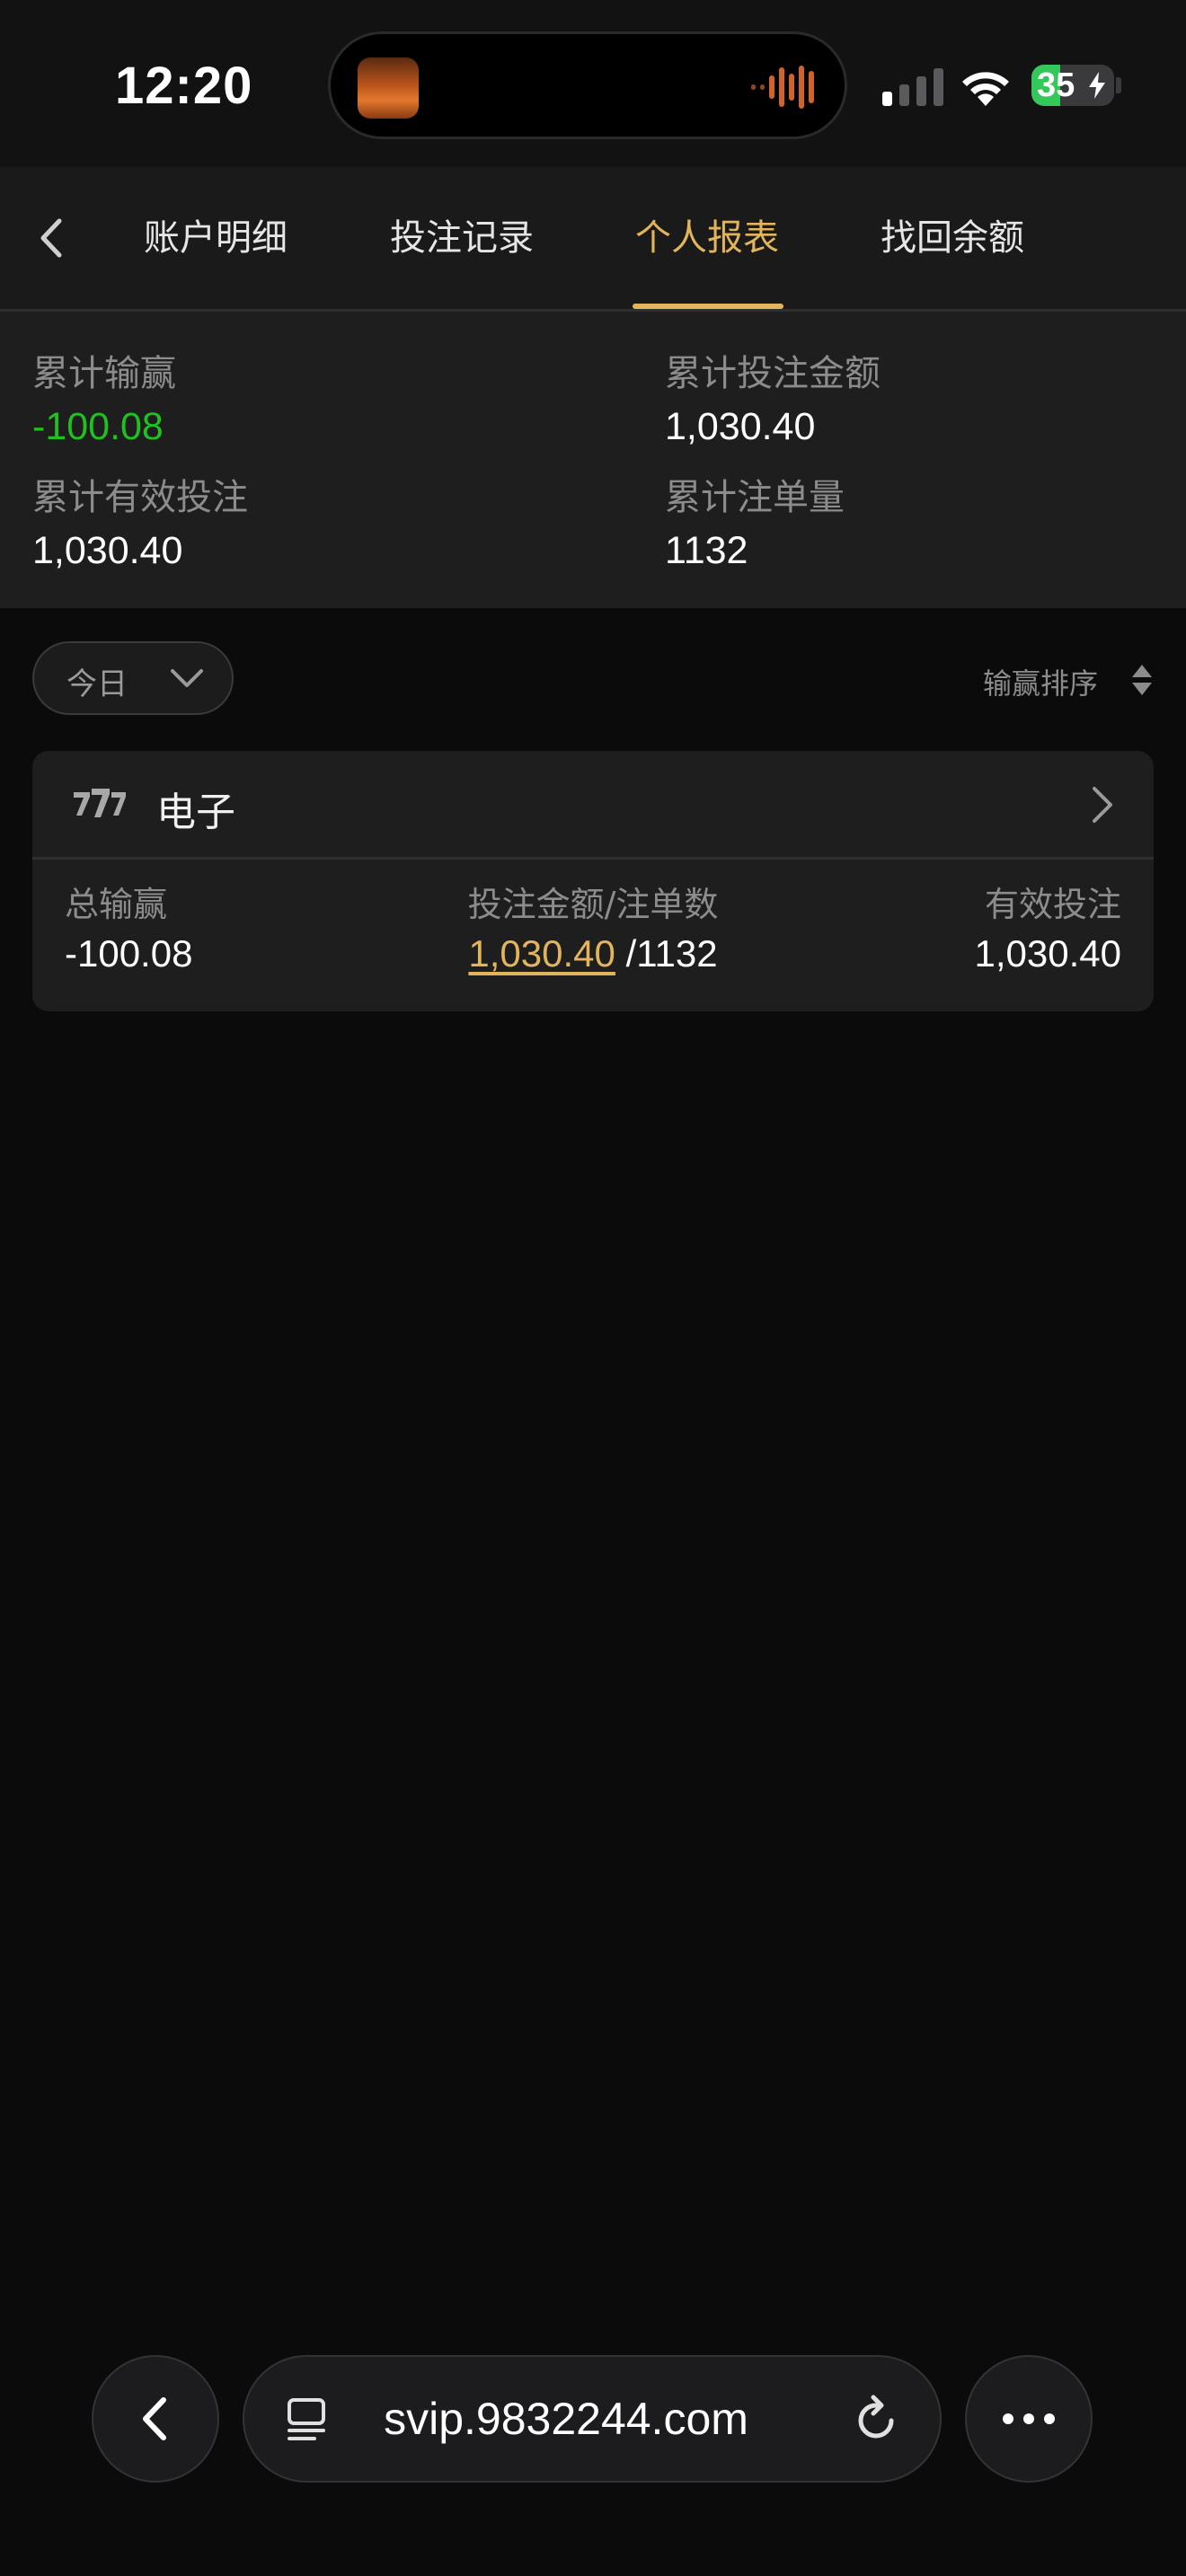 The height and width of the screenshot is (2576, 1186). I want to click on period-dropdown-value: 今日, so click(97, 684).